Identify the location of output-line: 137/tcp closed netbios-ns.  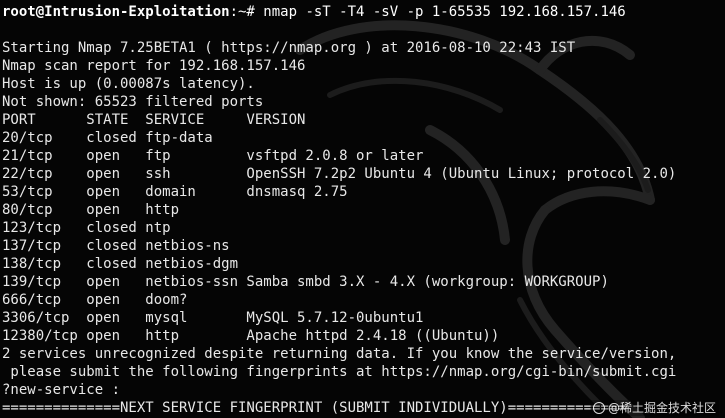
(116, 246).